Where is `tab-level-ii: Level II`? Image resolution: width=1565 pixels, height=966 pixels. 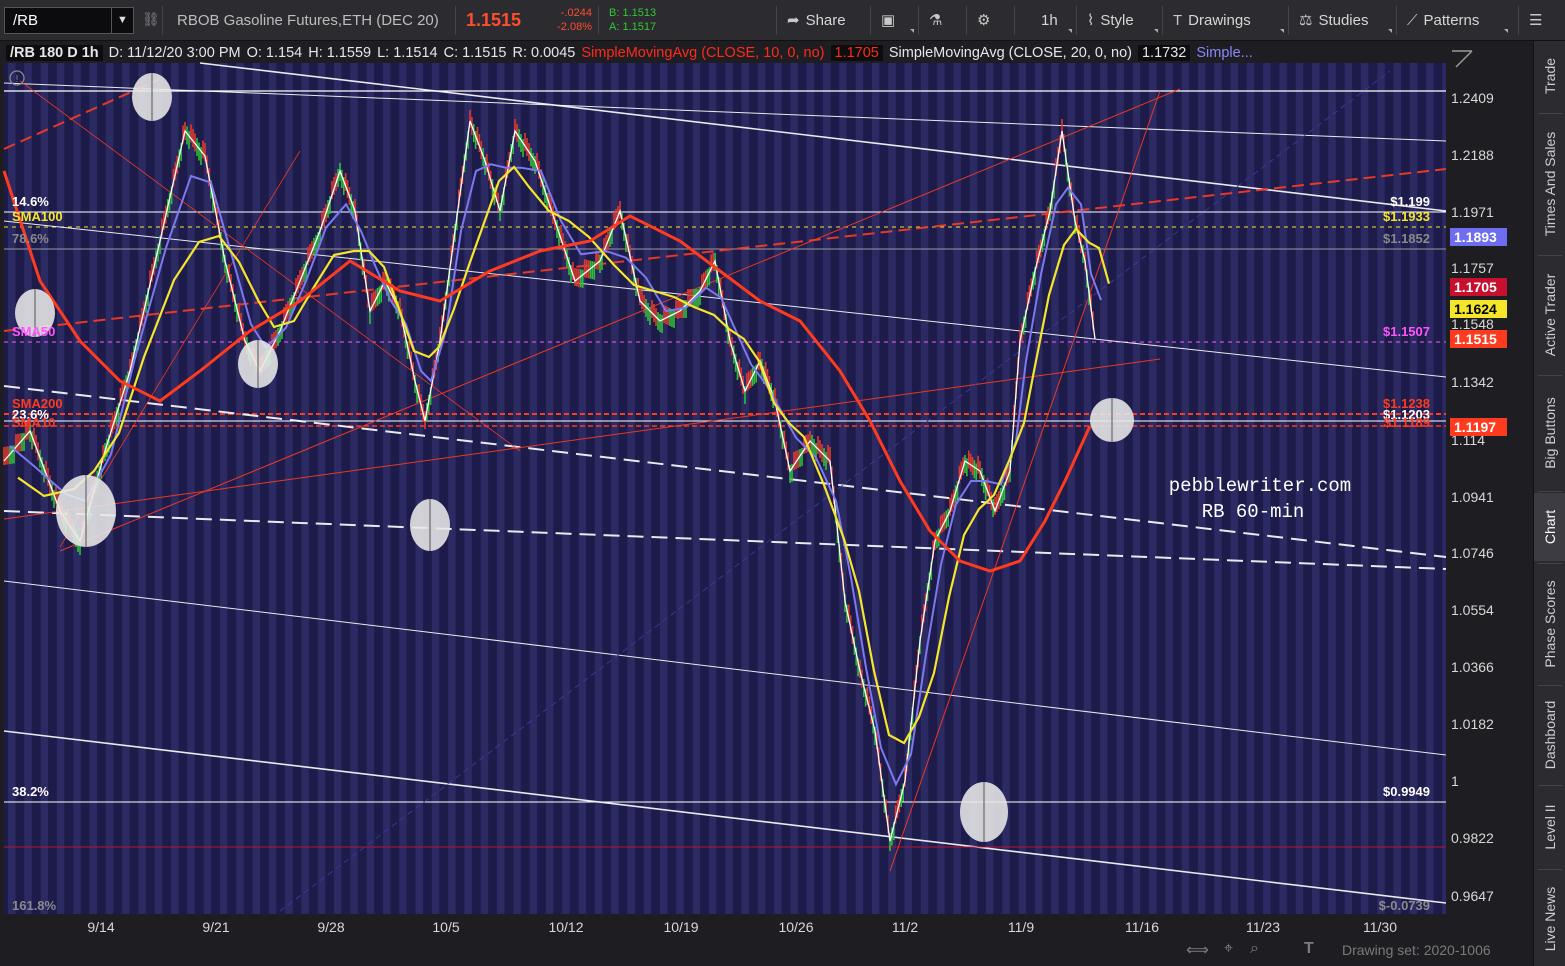
tab-level-ii: Level II is located at coordinates (1549, 827).